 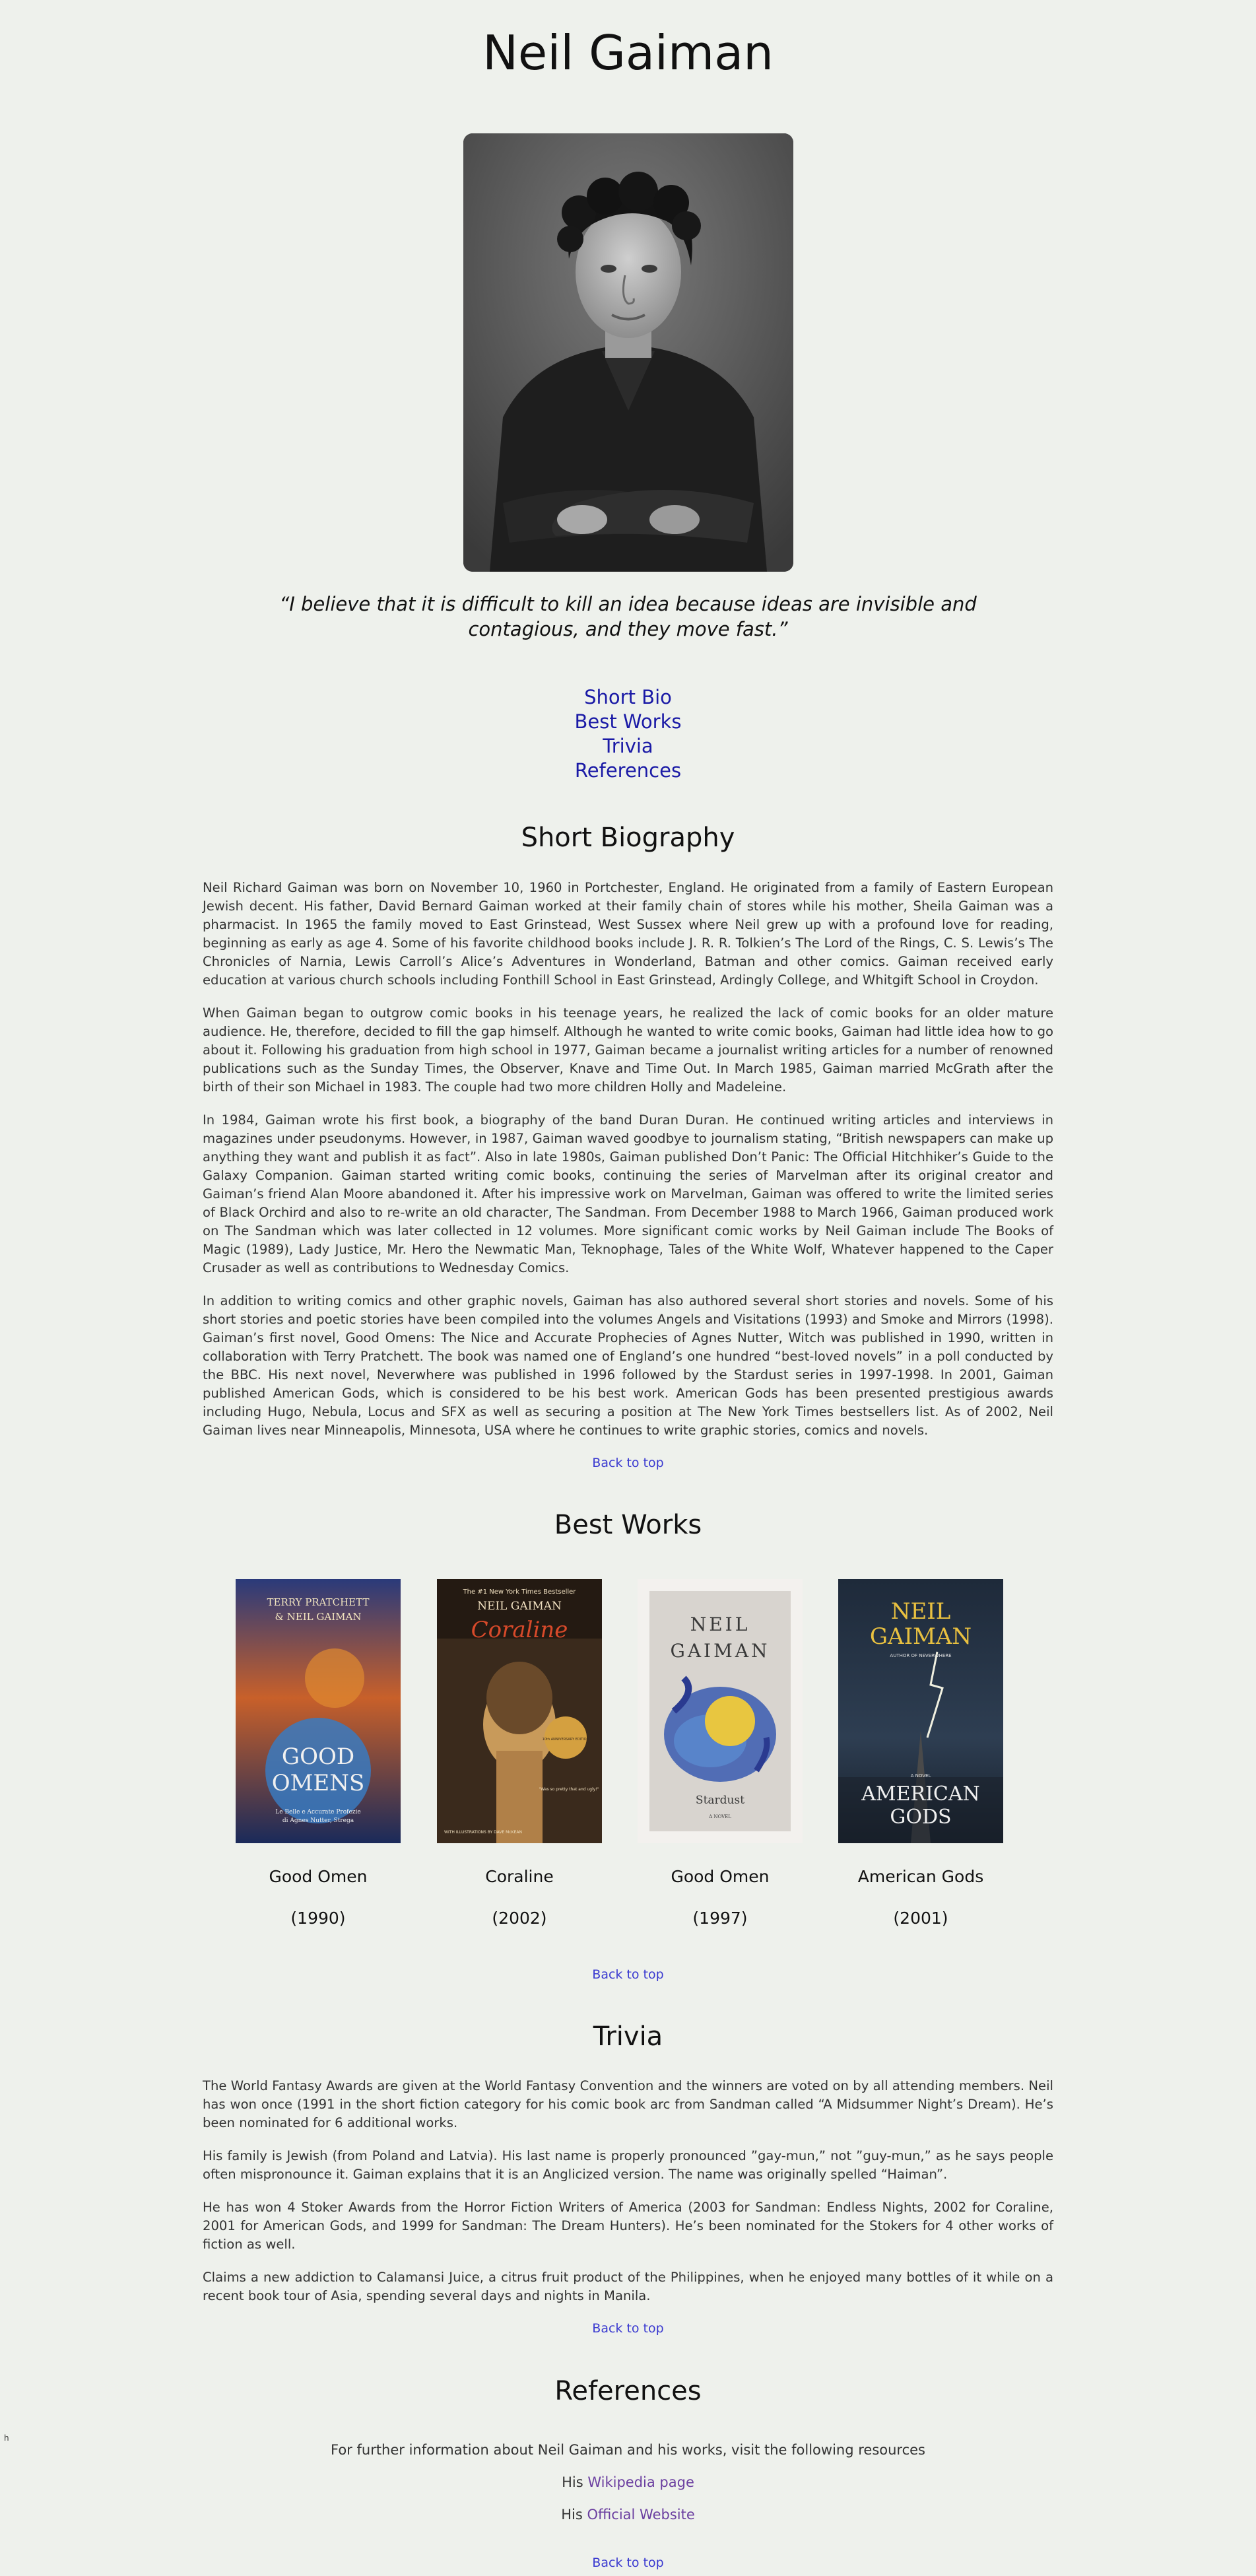 What do you see at coordinates (920, 1656) in the screenshot?
I see `cover-text: AUTHOR OF NEVERWHERE` at bounding box center [920, 1656].